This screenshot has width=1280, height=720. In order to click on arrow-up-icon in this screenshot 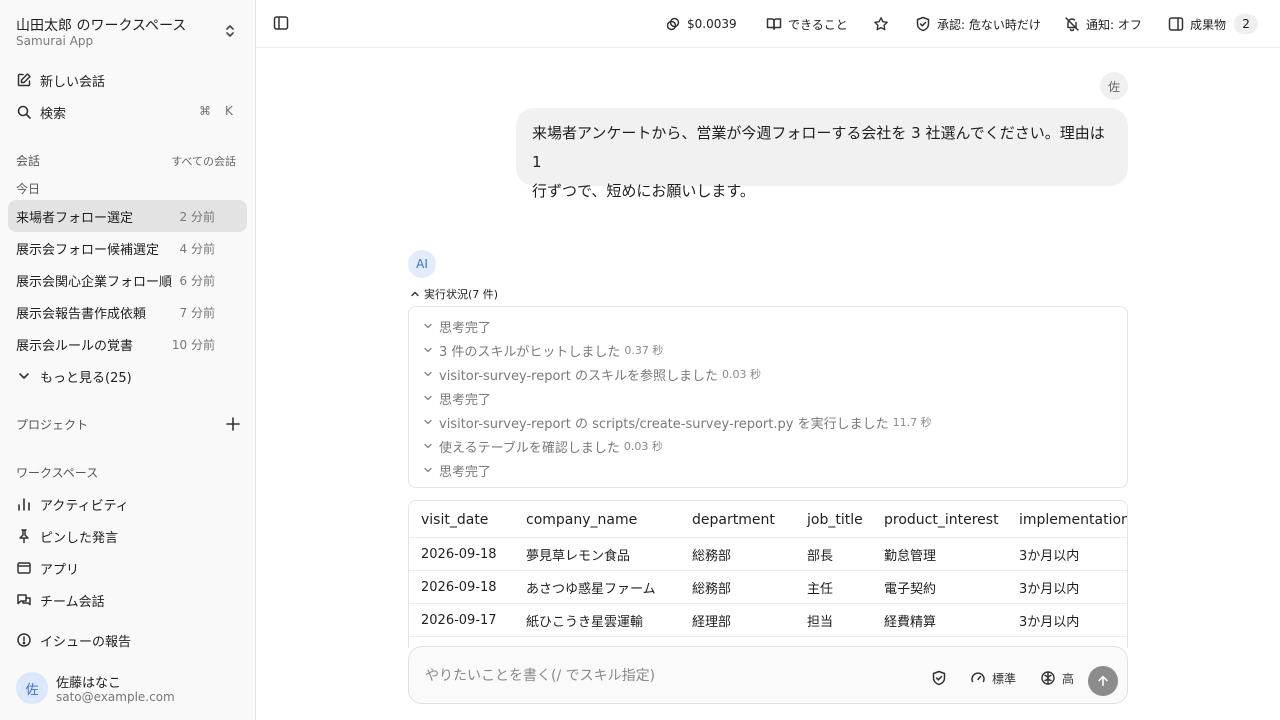, I will do `click(1103, 681)`.